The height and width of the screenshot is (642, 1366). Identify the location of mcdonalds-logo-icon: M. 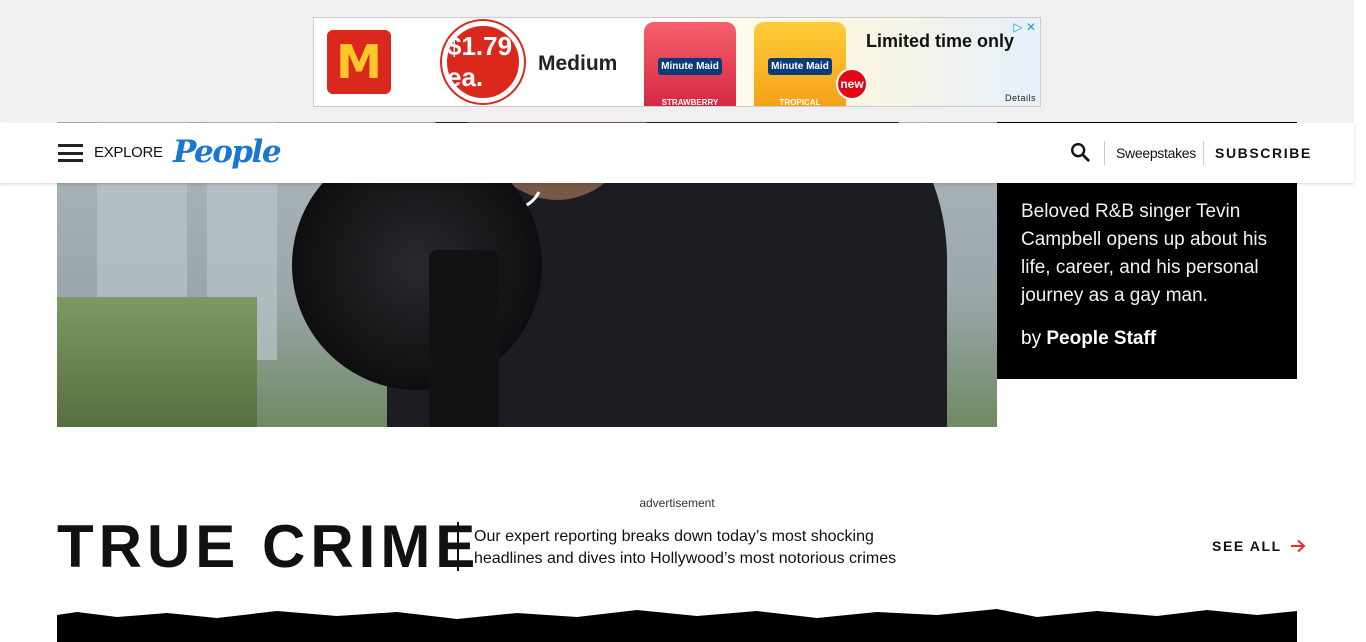
(359, 62).